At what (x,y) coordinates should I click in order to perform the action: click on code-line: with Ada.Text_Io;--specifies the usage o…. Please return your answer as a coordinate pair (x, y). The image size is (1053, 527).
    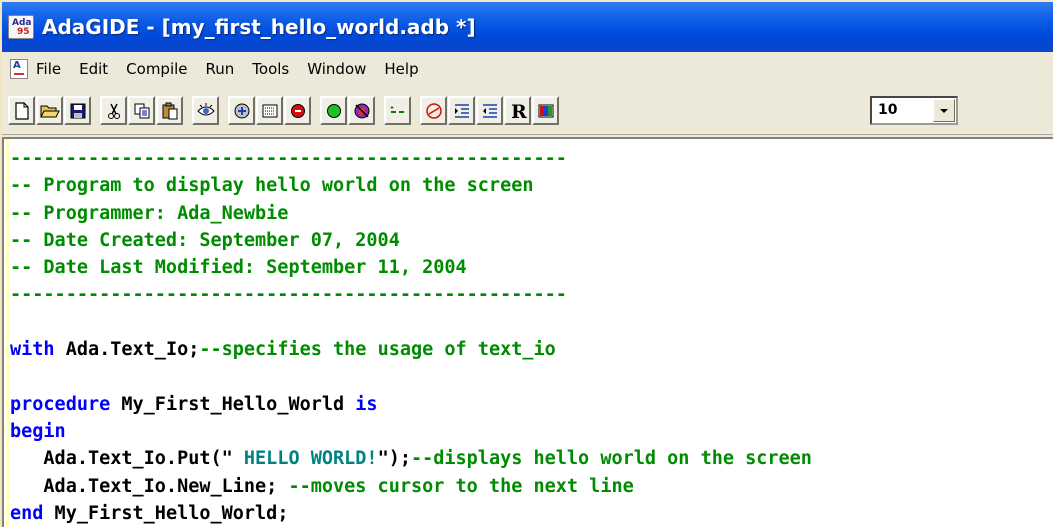
    Looking at the image, I should click on (411, 349).